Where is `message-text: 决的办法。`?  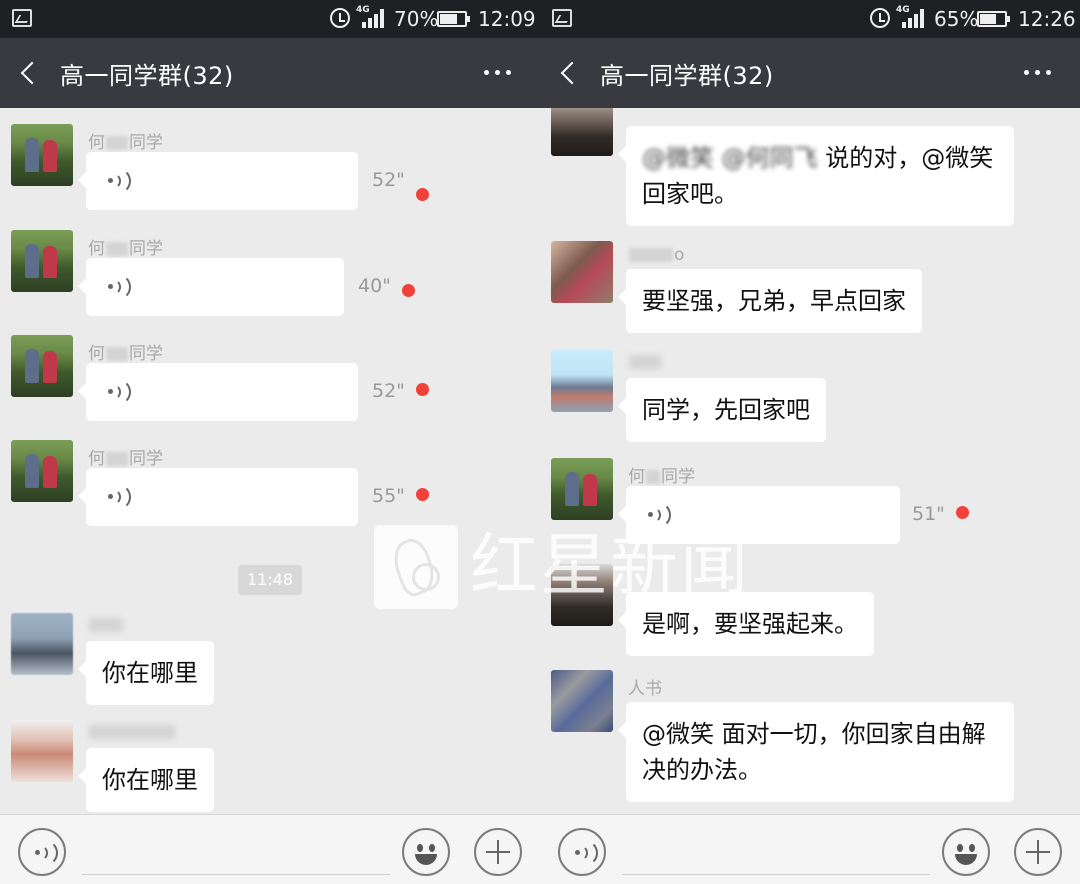 message-text: 决的办法。 is located at coordinates (702, 770).